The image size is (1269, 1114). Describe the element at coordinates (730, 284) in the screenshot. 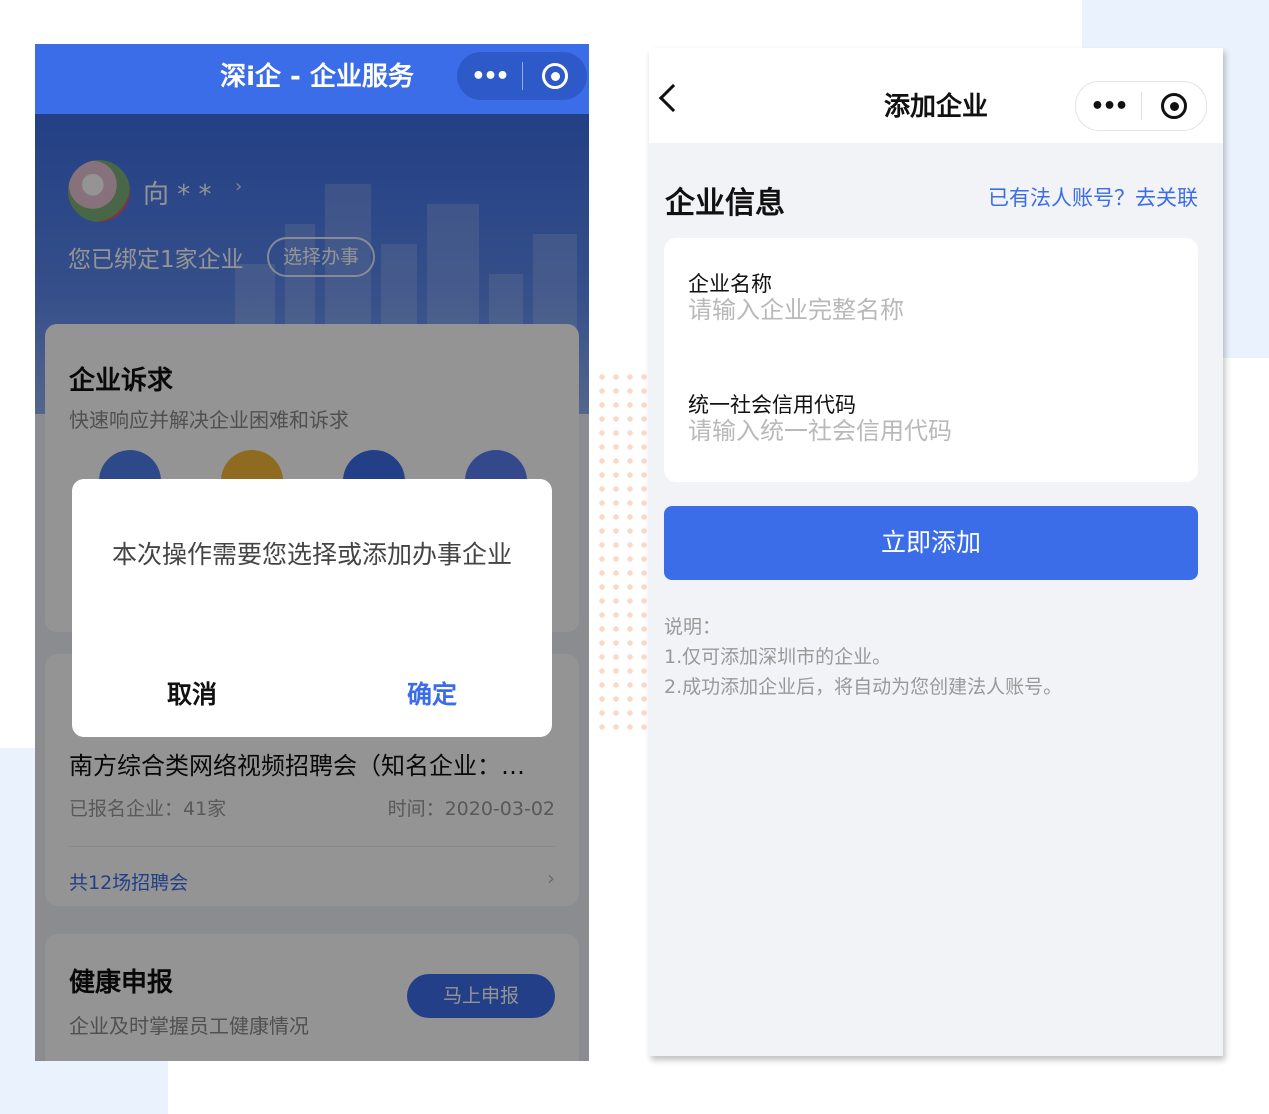

I see `company-name-label: 企业名称` at that location.